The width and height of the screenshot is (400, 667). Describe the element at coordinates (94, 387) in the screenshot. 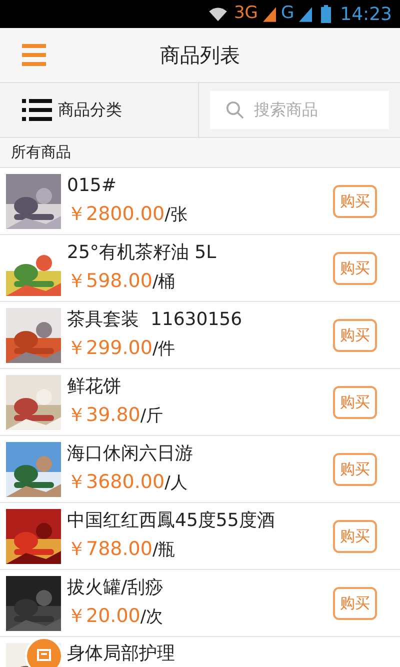

I see `product-name: 鲜花饼` at that location.